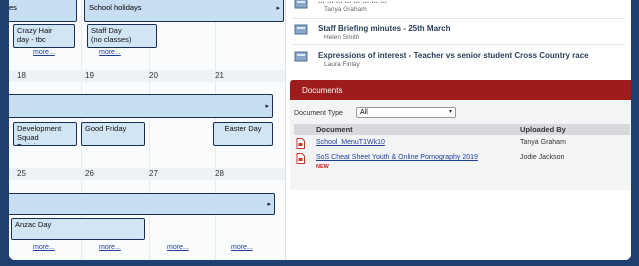 Image resolution: width=639 pixels, height=266 pixels. I want to click on event-development-squad-training: Development Squad Training, so click(45, 134).